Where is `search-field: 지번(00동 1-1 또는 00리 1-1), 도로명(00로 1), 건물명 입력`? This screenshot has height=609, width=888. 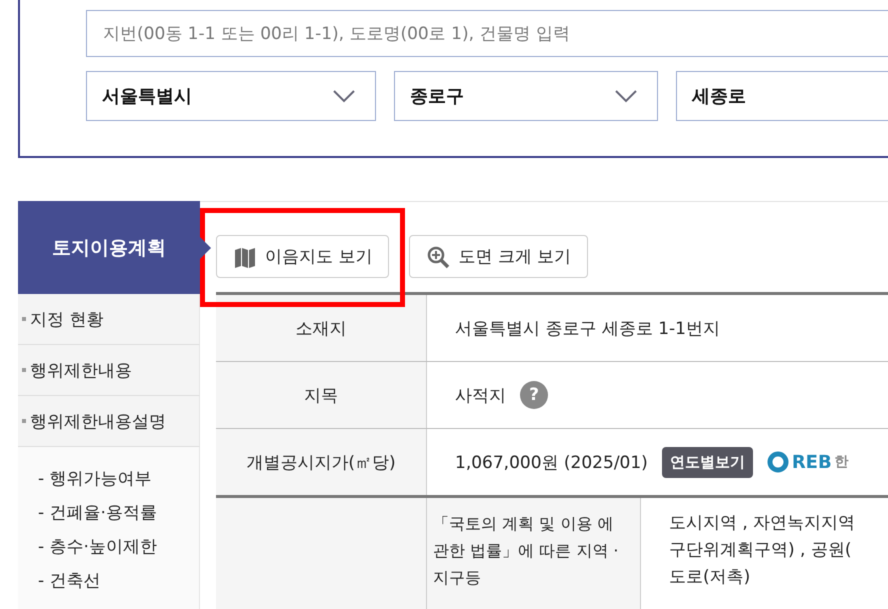 search-field: 지번(00동 1-1 또는 00리 1-1), 도로명(00로 1), 건물명 입력 is located at coordinates (487, 33).